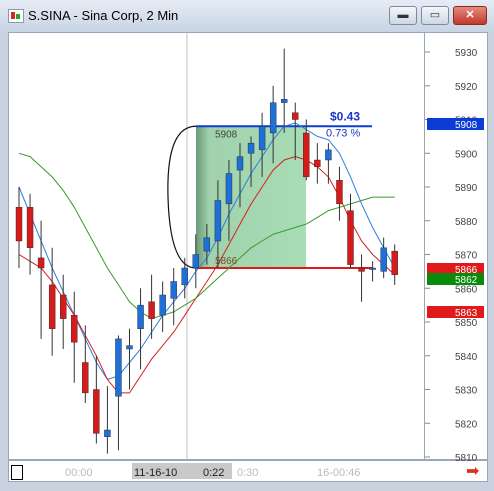  What do you see at coordinates (343, 133) in the screenshot?
I see `gain-percent: 0.73 %` at bounding box center [343, 133].